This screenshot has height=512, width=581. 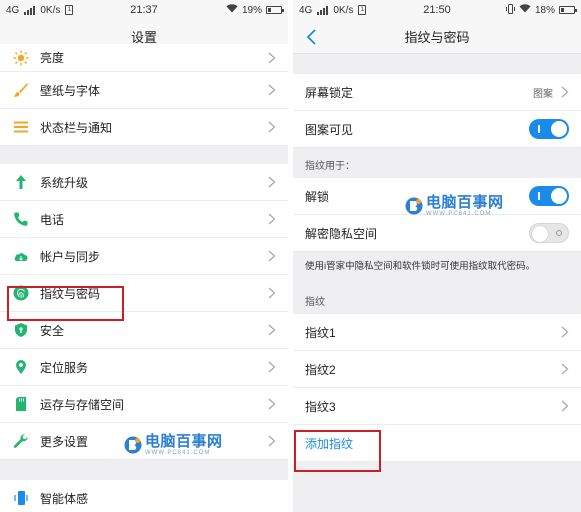 What do you see at coordinates (437, 272) in the screenshot?
I see `fingerprint-note: 使用i管家中隐私空间和软件锁时可使用指纹取代密码。` at bounding box center [437, 272].